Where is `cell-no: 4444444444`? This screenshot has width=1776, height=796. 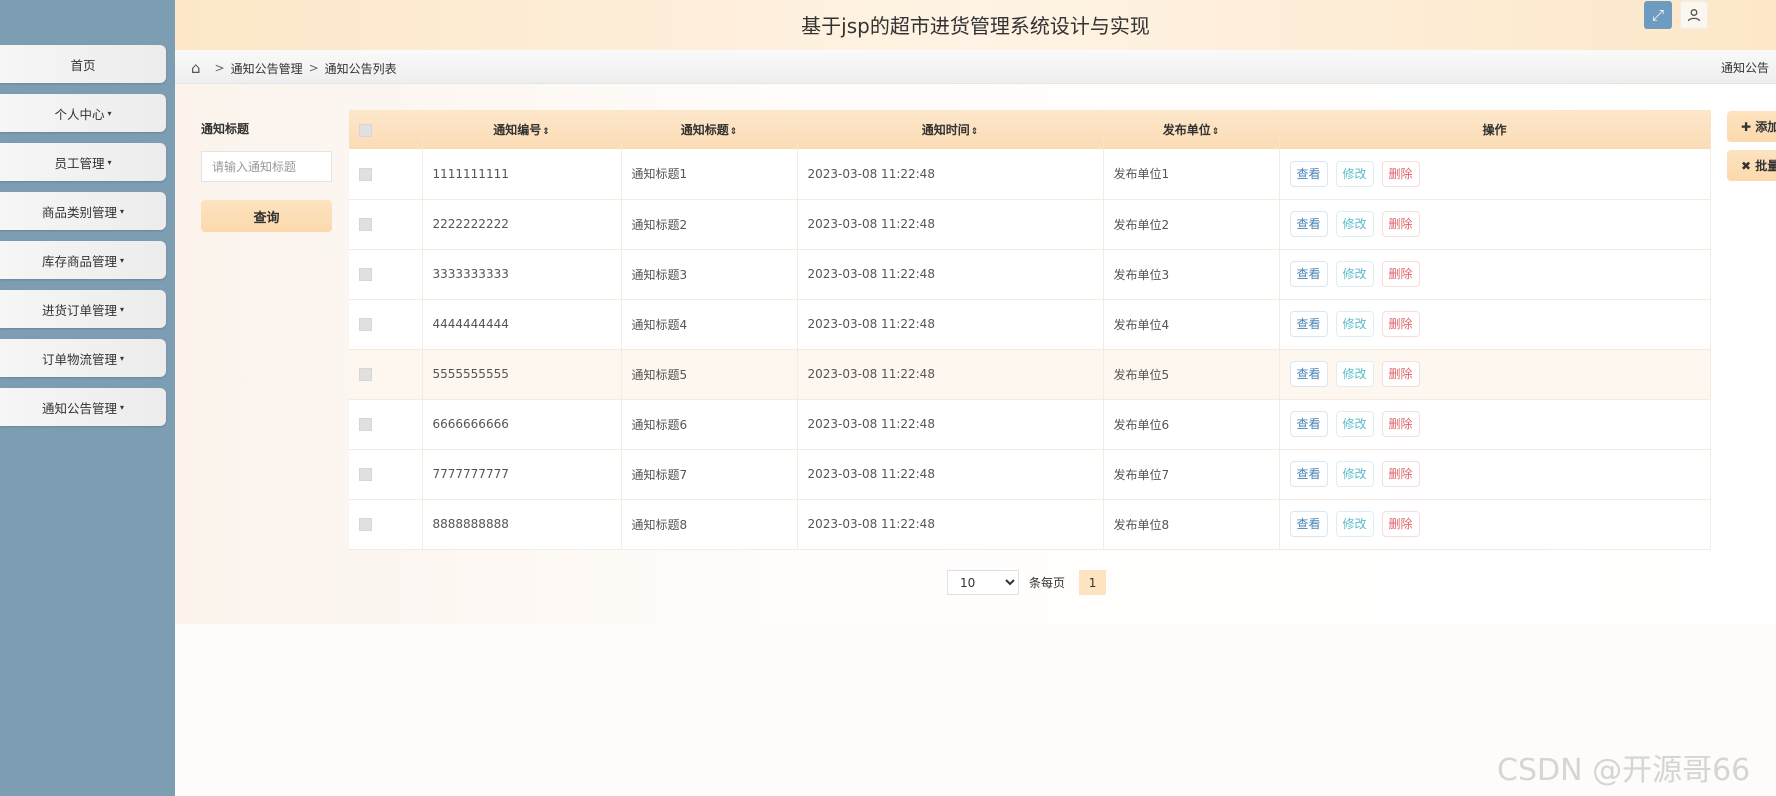 cell-no: 4444444444 is located at coordinates (522, 324).